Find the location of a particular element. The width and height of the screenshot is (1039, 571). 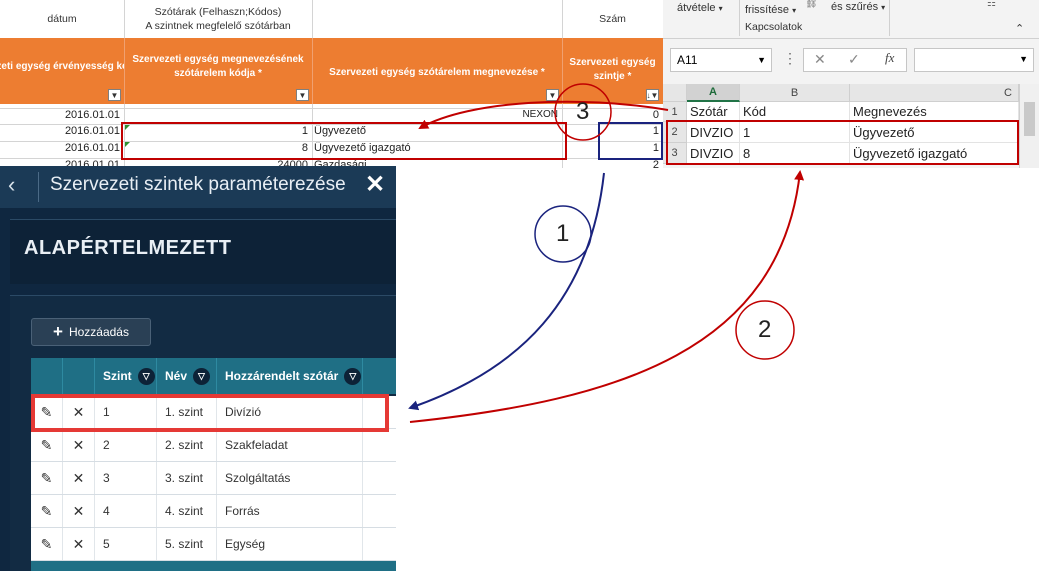

highlight-box-sheet-rows is located at coordinates (344, 141).